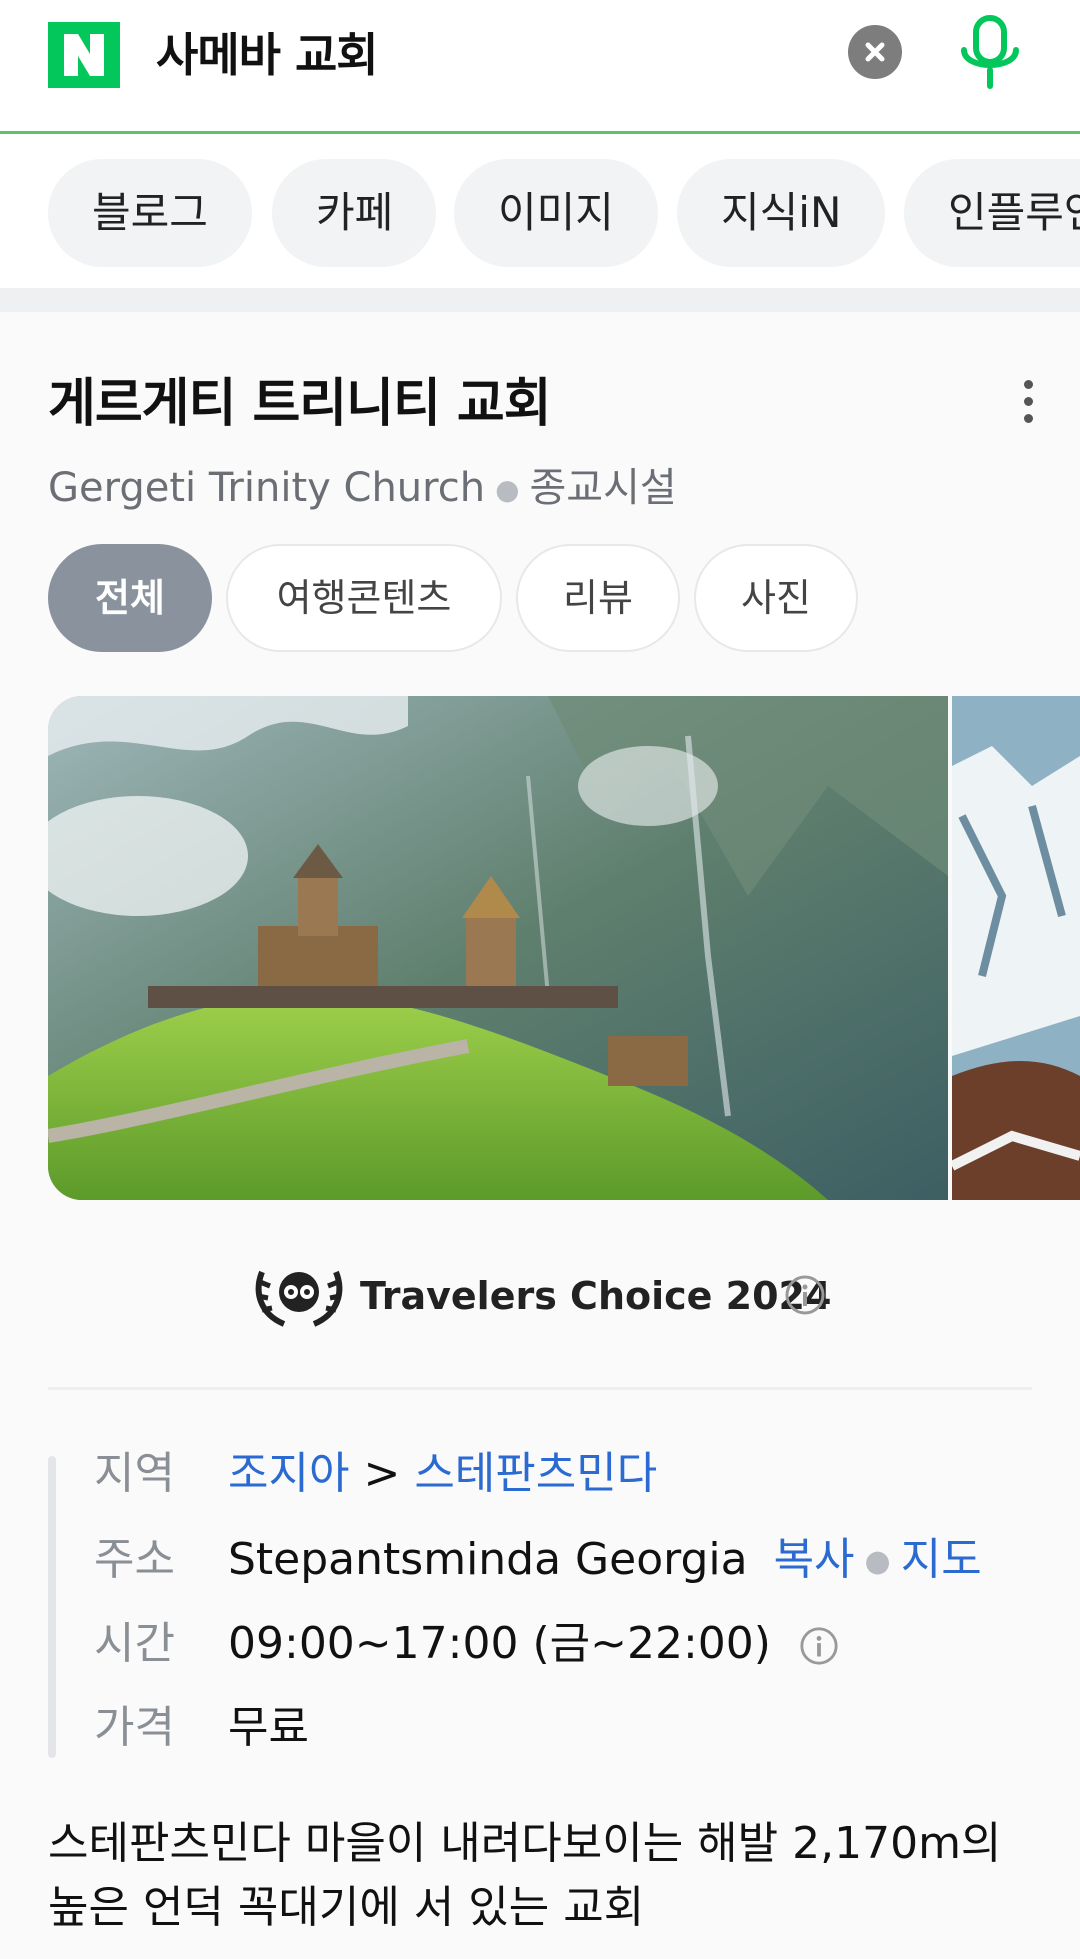  Describe the element at coordinates (814, 1559) in the screenshot. I see `copy-address-link: 복사` at that location.